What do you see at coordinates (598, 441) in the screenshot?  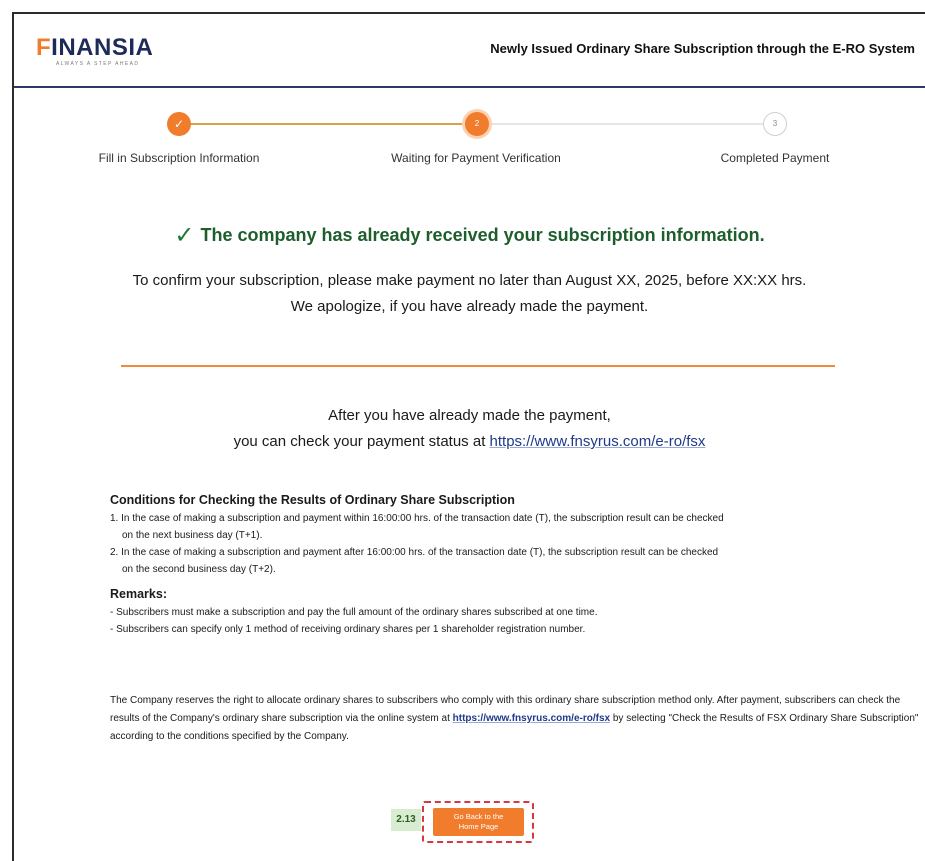 I see `payment-status-link: https://www.fnsyrus.com/e-ro/fsx` at bounding box center [598, 441].